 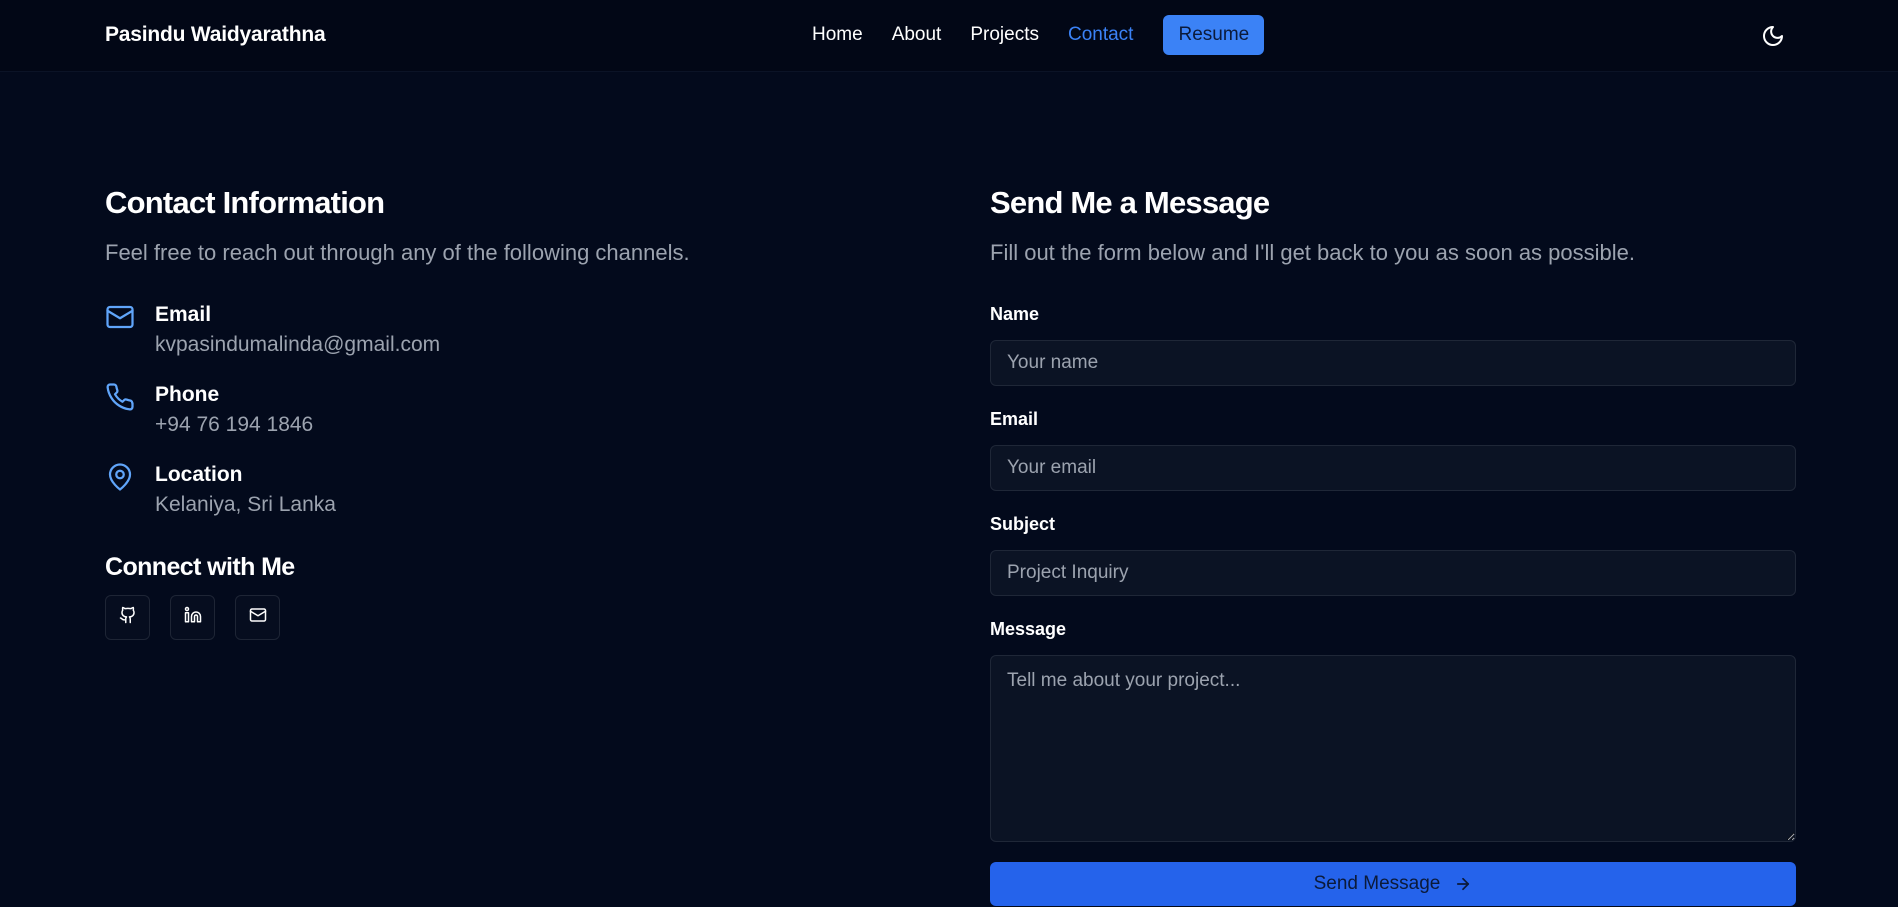 I want to click on github-button, so click(x=127, y=617).